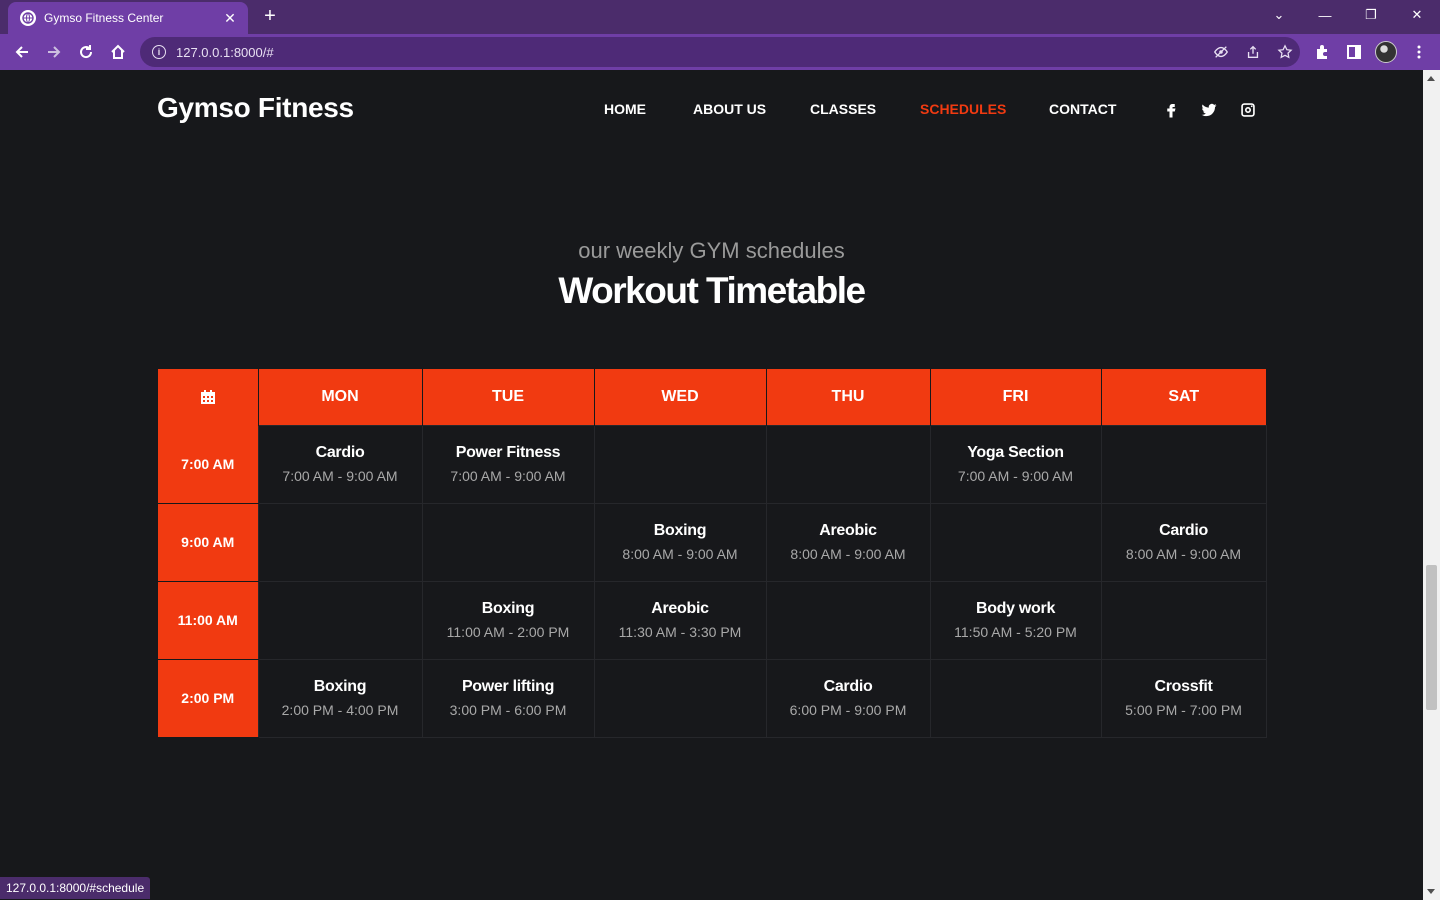 This screenshot has height=900, width=1440. Describe the element at coordinates (159, 52) in the screenshot. I see `site-info-icon: i` at that location.